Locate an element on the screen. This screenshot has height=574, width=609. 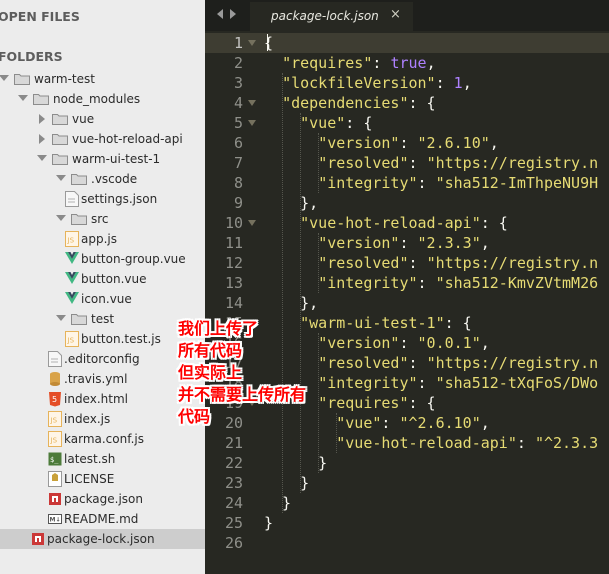
line-number: 23 is located at coordinates (233, 483).